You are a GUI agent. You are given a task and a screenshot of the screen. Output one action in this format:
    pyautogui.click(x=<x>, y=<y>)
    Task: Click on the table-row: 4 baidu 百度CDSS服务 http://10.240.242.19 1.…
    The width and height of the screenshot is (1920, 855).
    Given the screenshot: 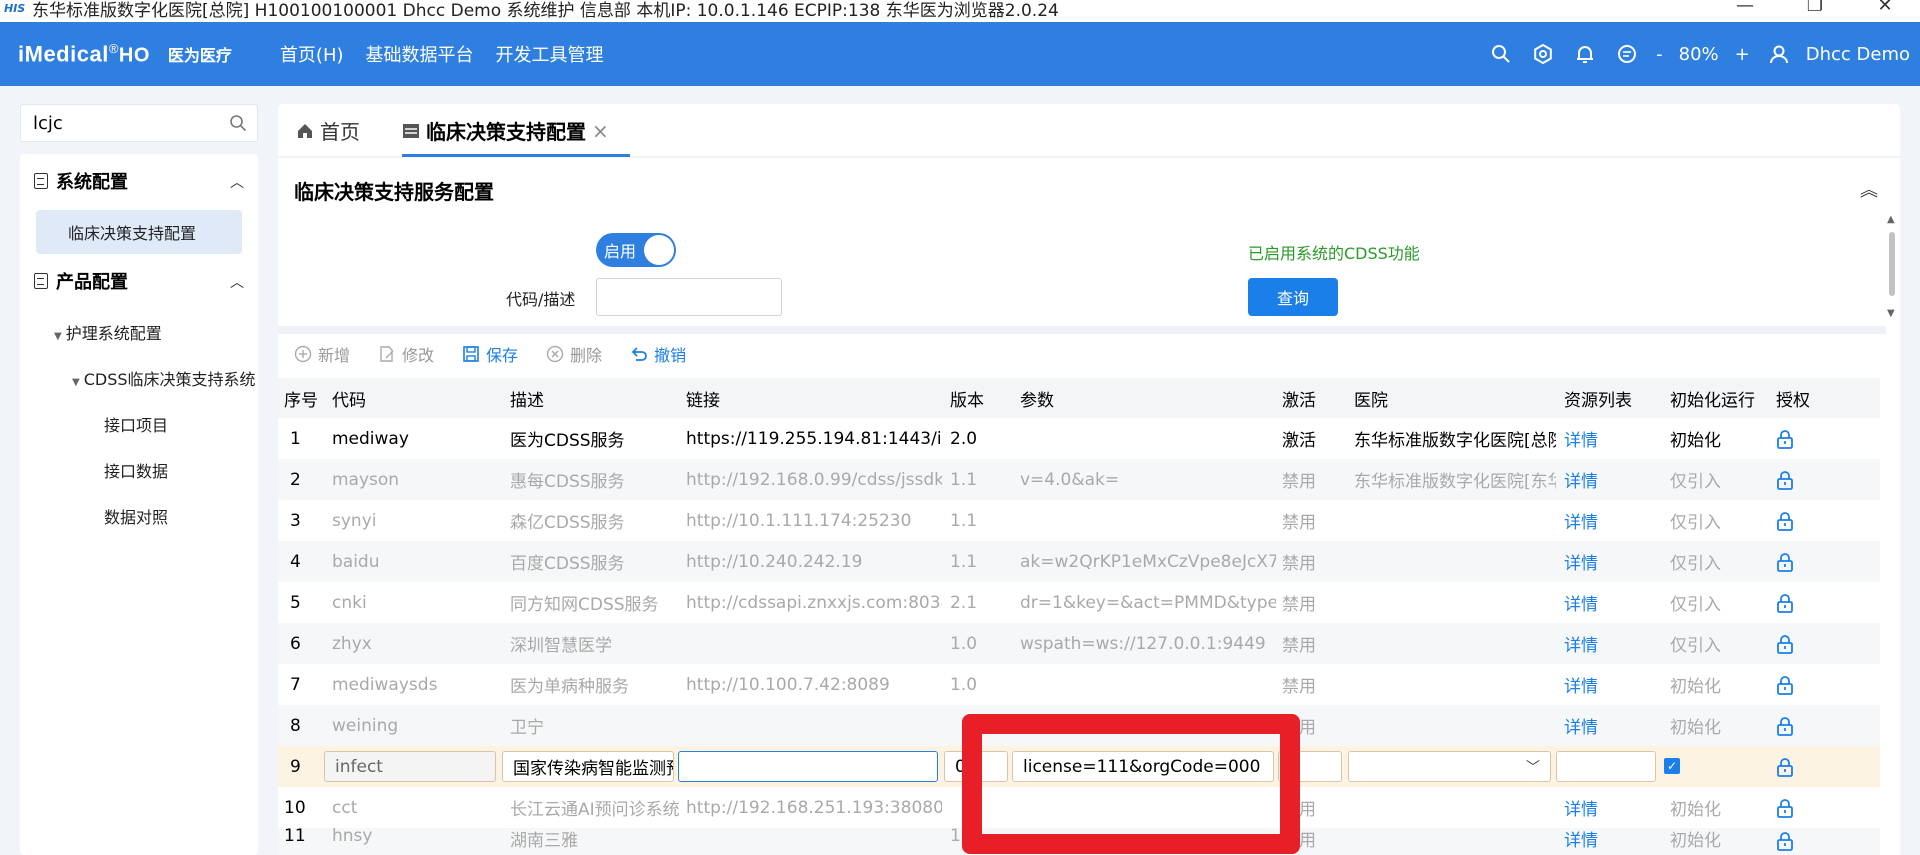 What is the action you would take?
    pyautogui.click(x=1079, y=561)
    